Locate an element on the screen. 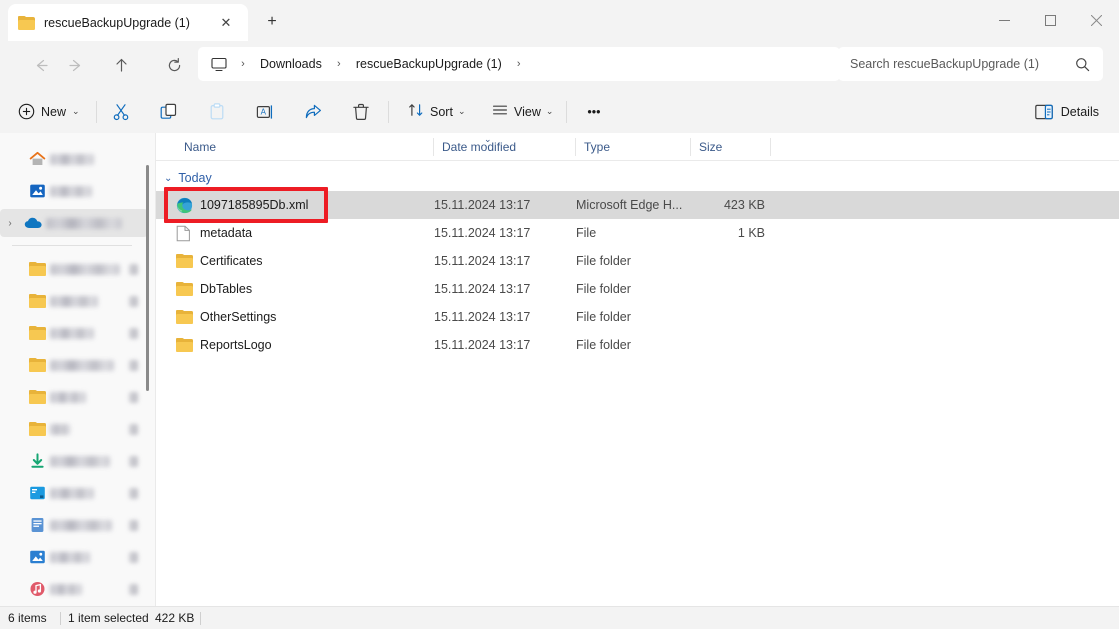  table-row: DbTables 15.11.2024 13:17 File folder is located at coordinates (637, 289).